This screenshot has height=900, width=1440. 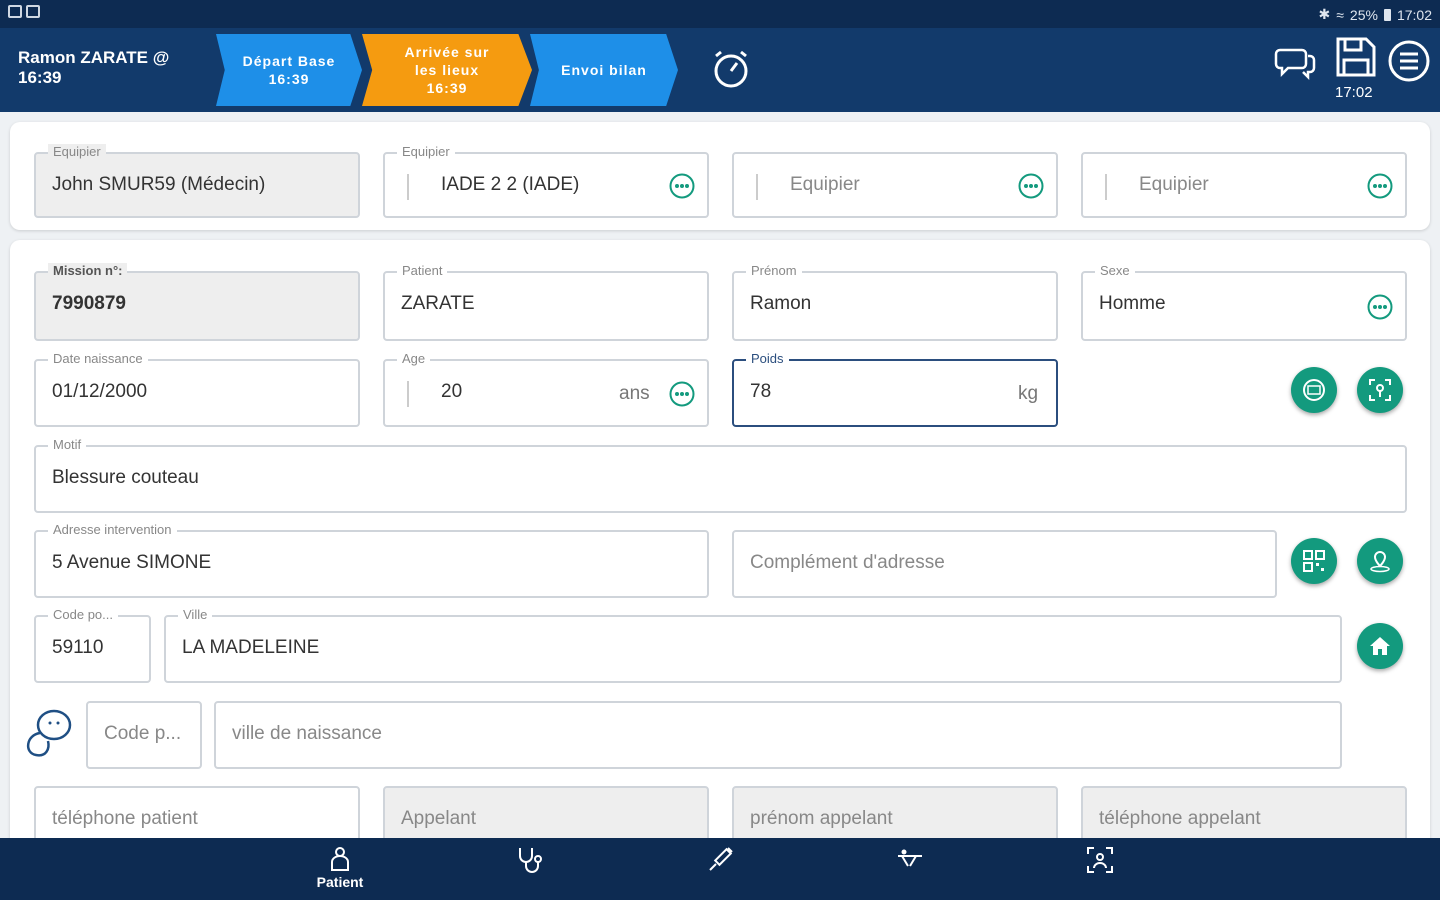 I want to click on field-value: IADE 2 2 (IADE), so click(x=510, y=184).